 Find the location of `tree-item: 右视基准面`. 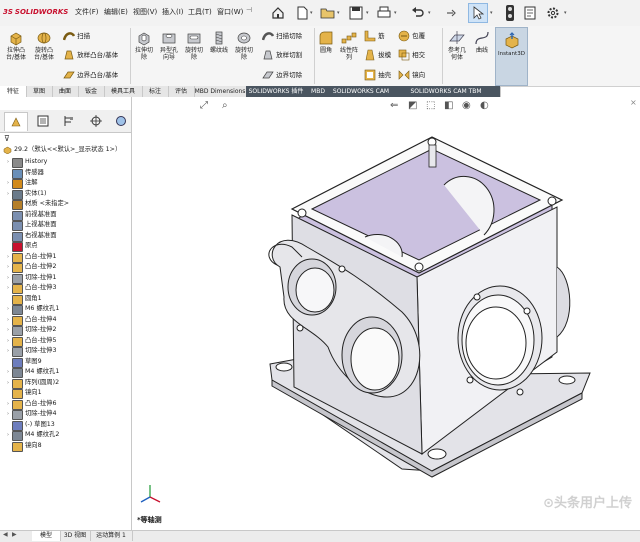

tree-item: 右视基准面 is located at coordinates (65, 236).